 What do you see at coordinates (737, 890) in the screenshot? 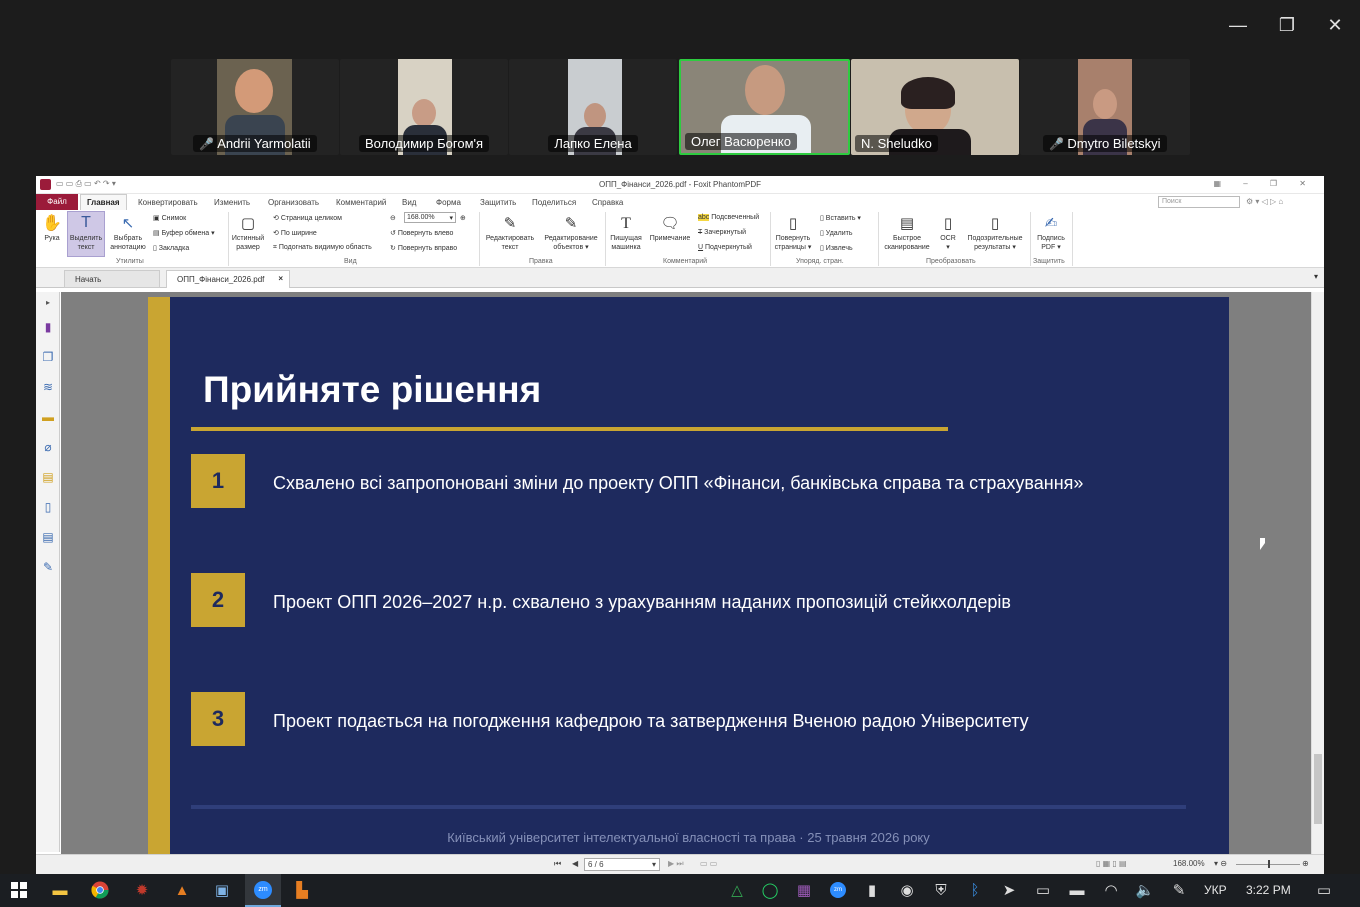
I see `google-drive-tray-icon: △` at bounding box center [737, 890].